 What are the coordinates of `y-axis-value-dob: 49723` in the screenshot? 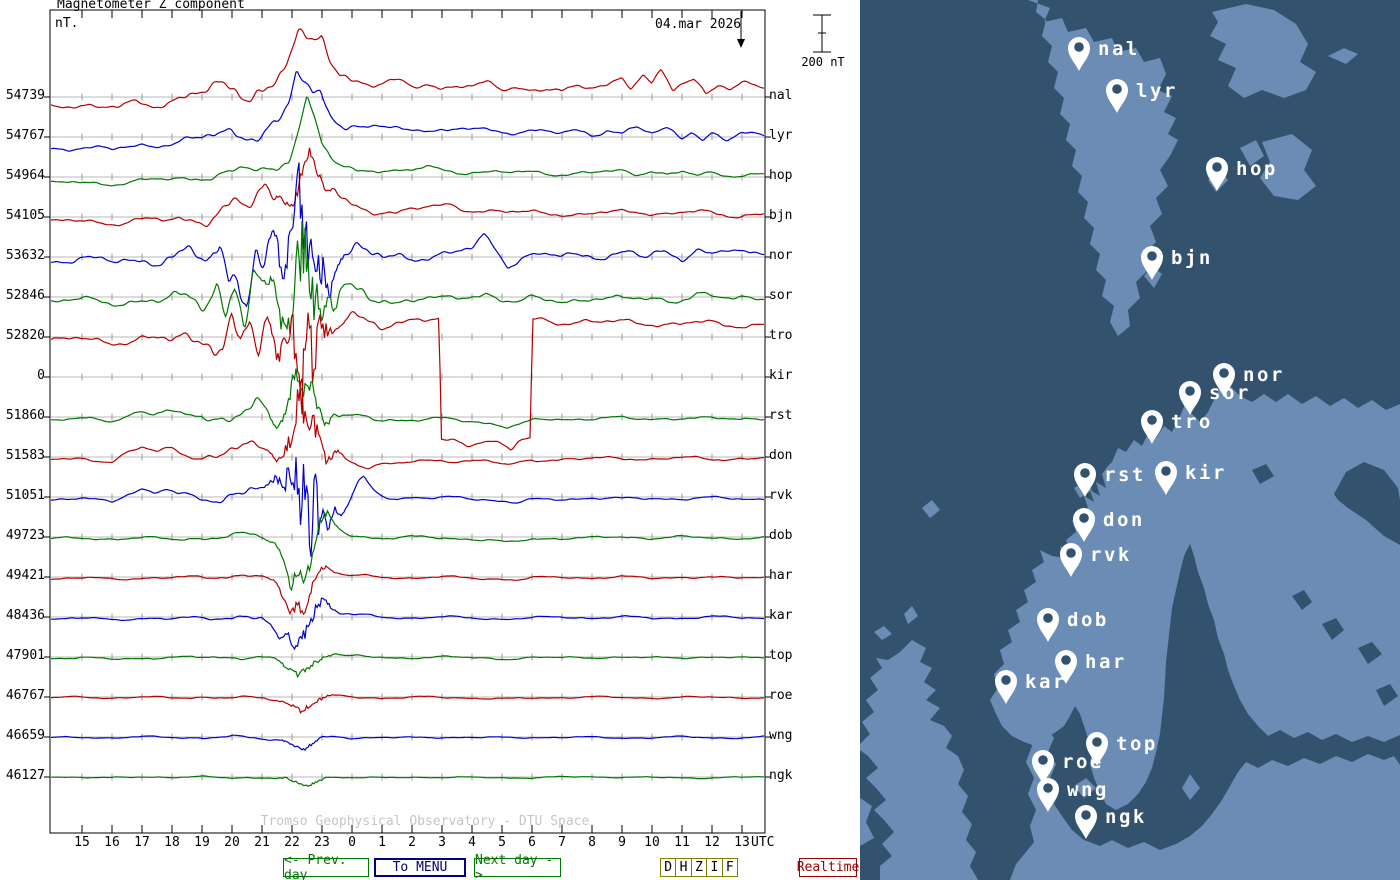 It's located at (25, 535).